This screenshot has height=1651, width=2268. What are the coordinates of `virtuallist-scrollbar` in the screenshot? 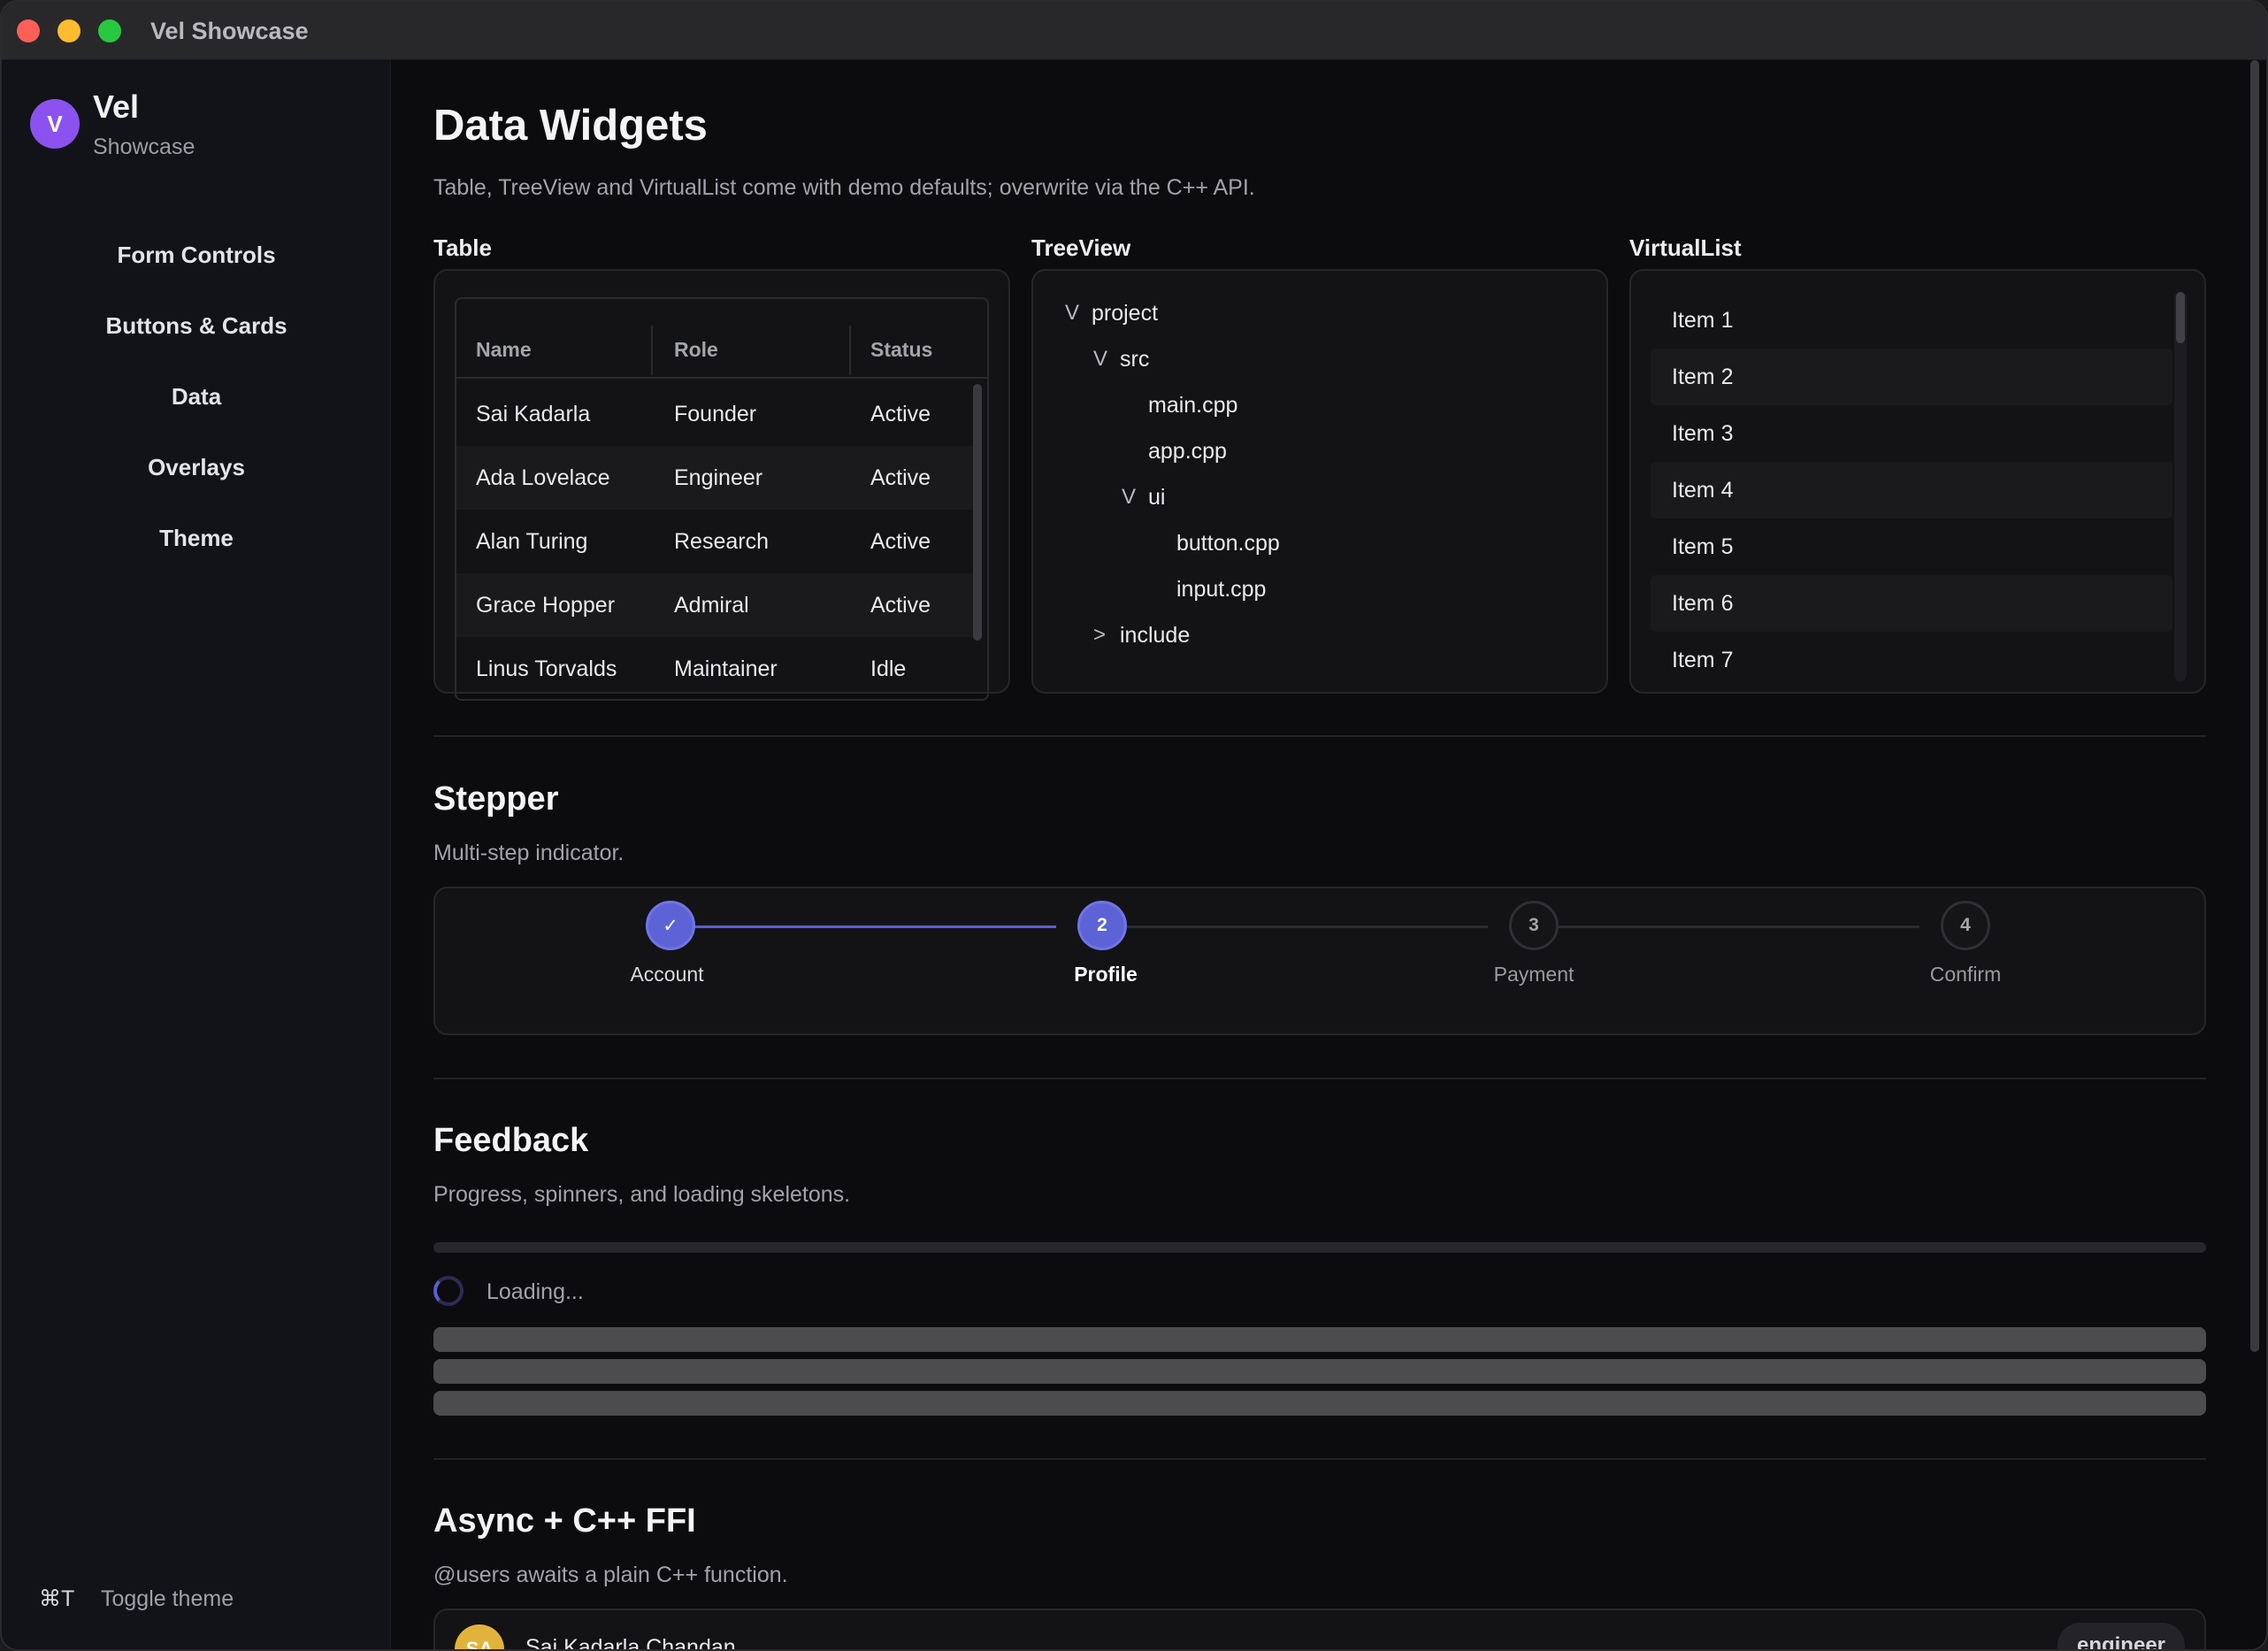 It's located at (2181, 486).